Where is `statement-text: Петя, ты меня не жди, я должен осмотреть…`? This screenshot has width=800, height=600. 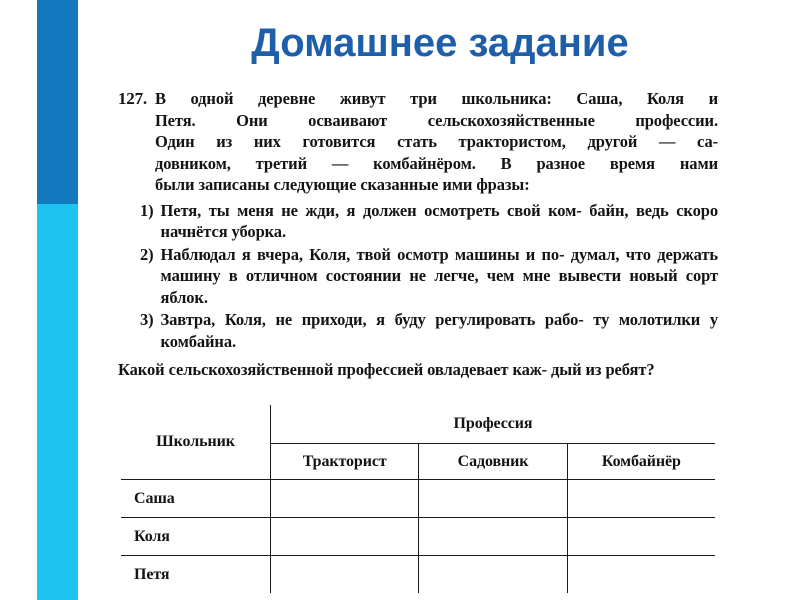 statement-text: Петя, ты меня не жди, я должен осмотреть… is located at coordinates (439, 221).